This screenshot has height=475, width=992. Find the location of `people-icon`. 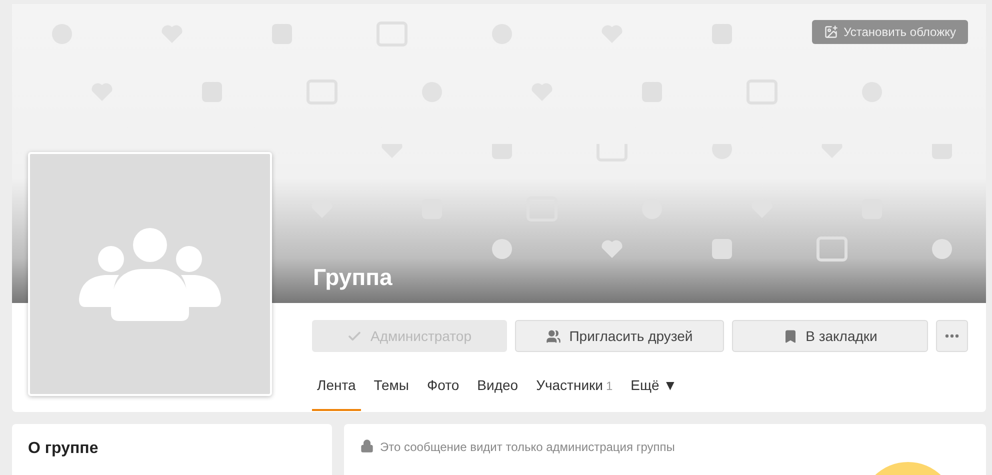

people-icon is located at coordinates (554, 336).